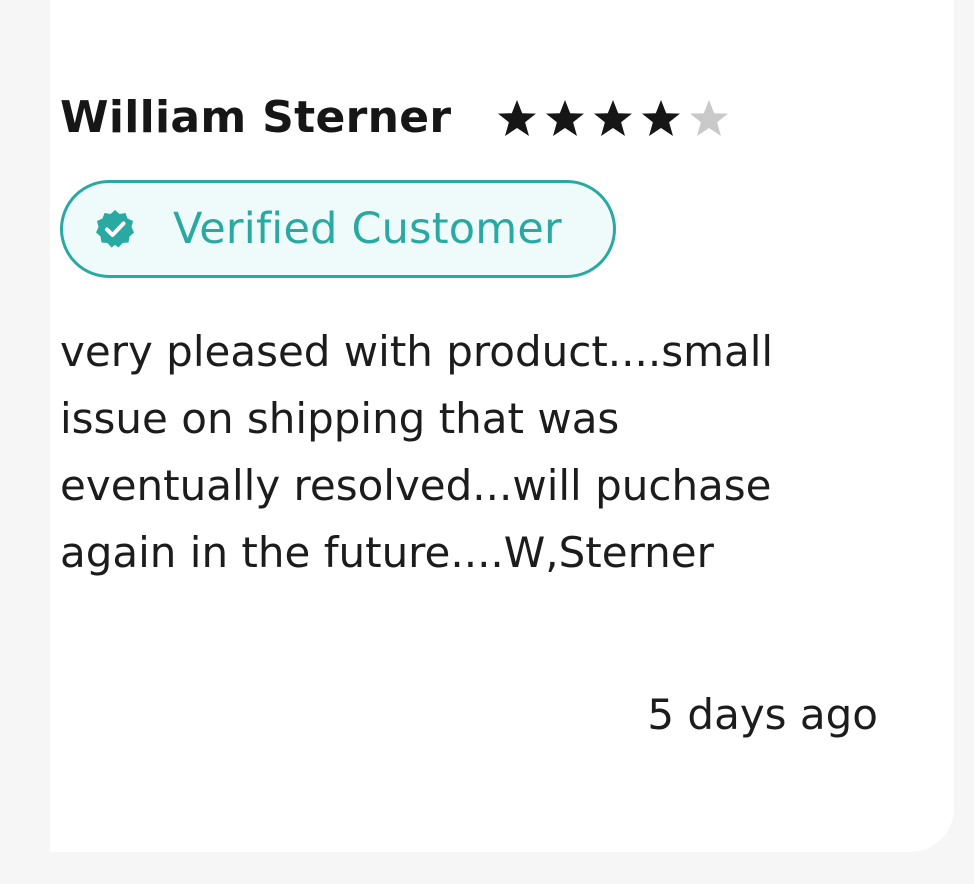  Describe the element at coordinates (115, 229) in the screenshot. I see `verified-check-icon` at that location.